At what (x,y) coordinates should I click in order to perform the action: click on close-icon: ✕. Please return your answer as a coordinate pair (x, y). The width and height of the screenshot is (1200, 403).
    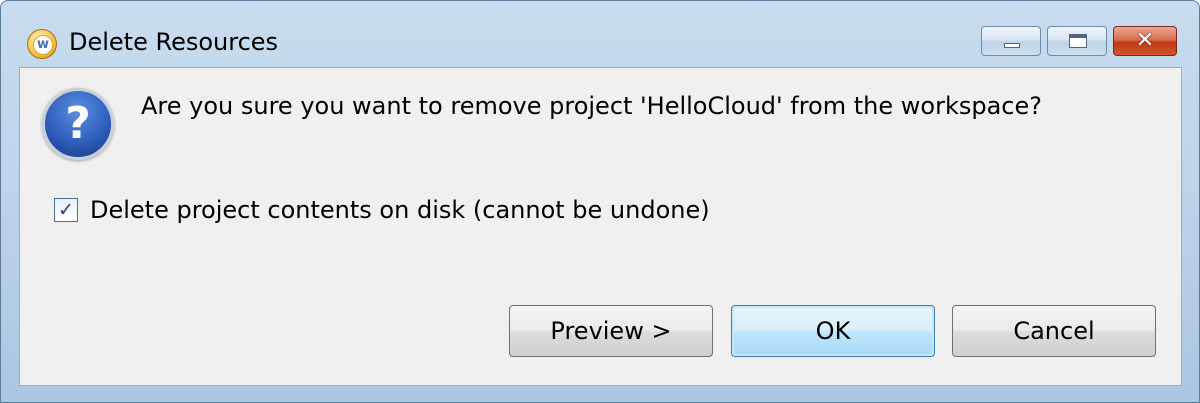
    Looking at the image, I should click on (1145, 40).